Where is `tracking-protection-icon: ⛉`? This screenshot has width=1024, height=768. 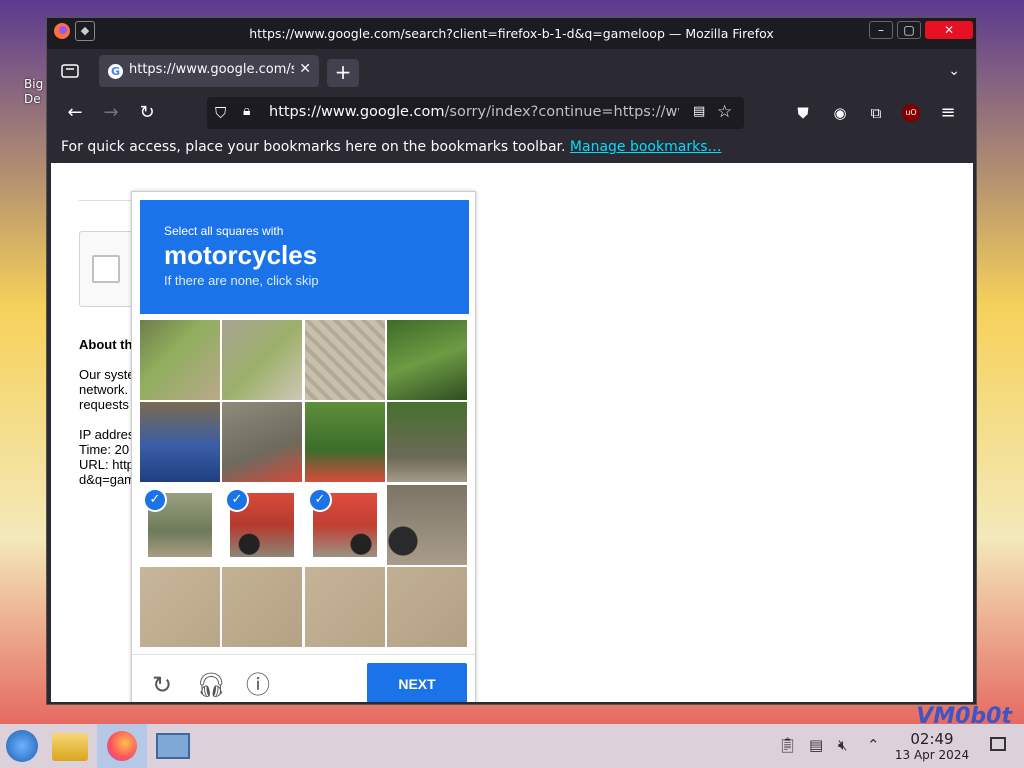 tracking-protection-icon: ⛉ is located at coordinates (220, 113).